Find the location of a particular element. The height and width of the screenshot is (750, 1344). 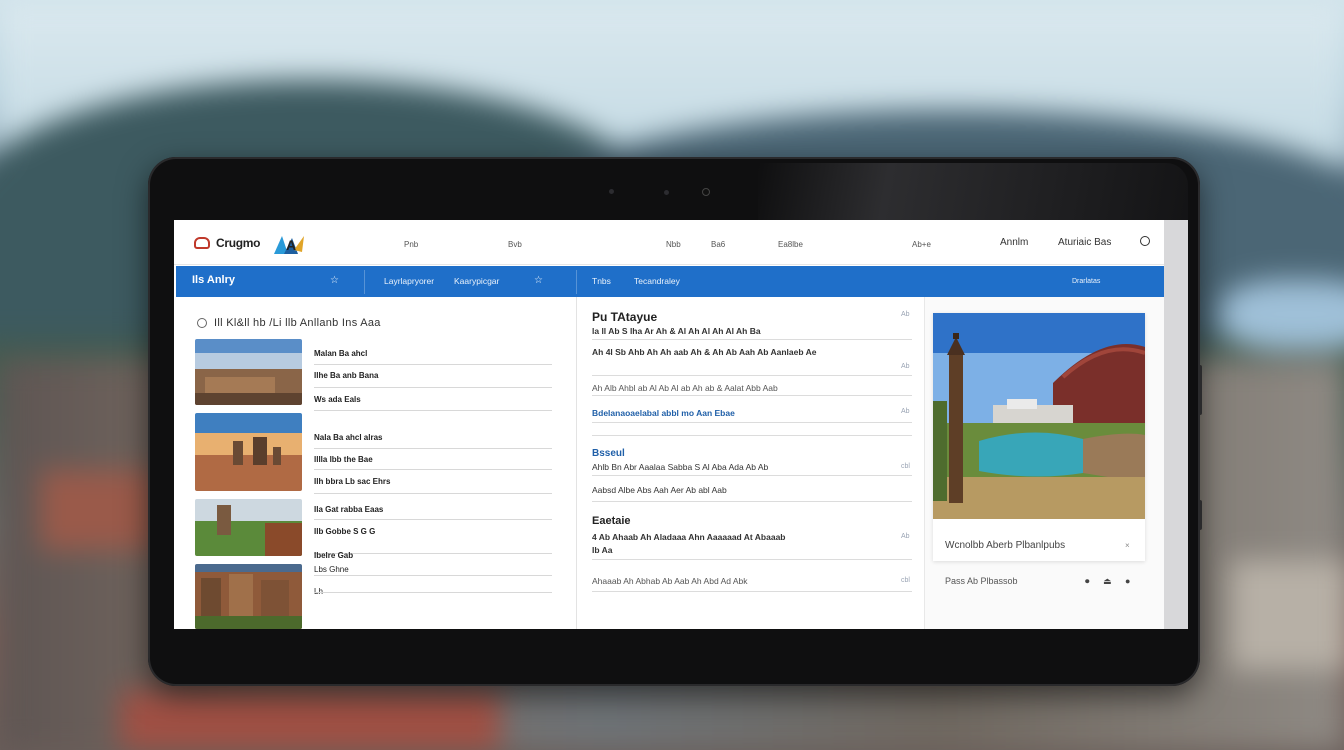

featured-card: Wcnolbb Aberb Plbanlpubs × is located at coordinates (1039, 437).